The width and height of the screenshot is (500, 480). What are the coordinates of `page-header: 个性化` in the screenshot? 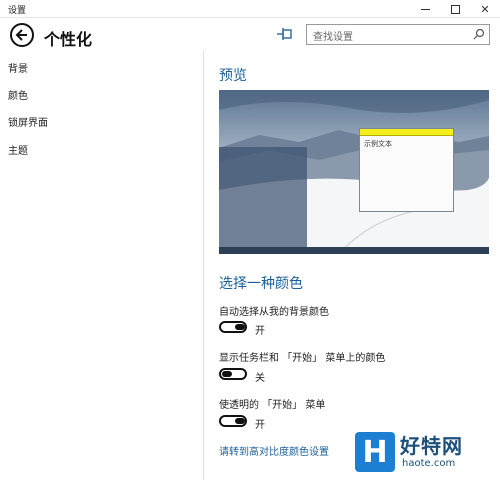 It's located at (250, 34).